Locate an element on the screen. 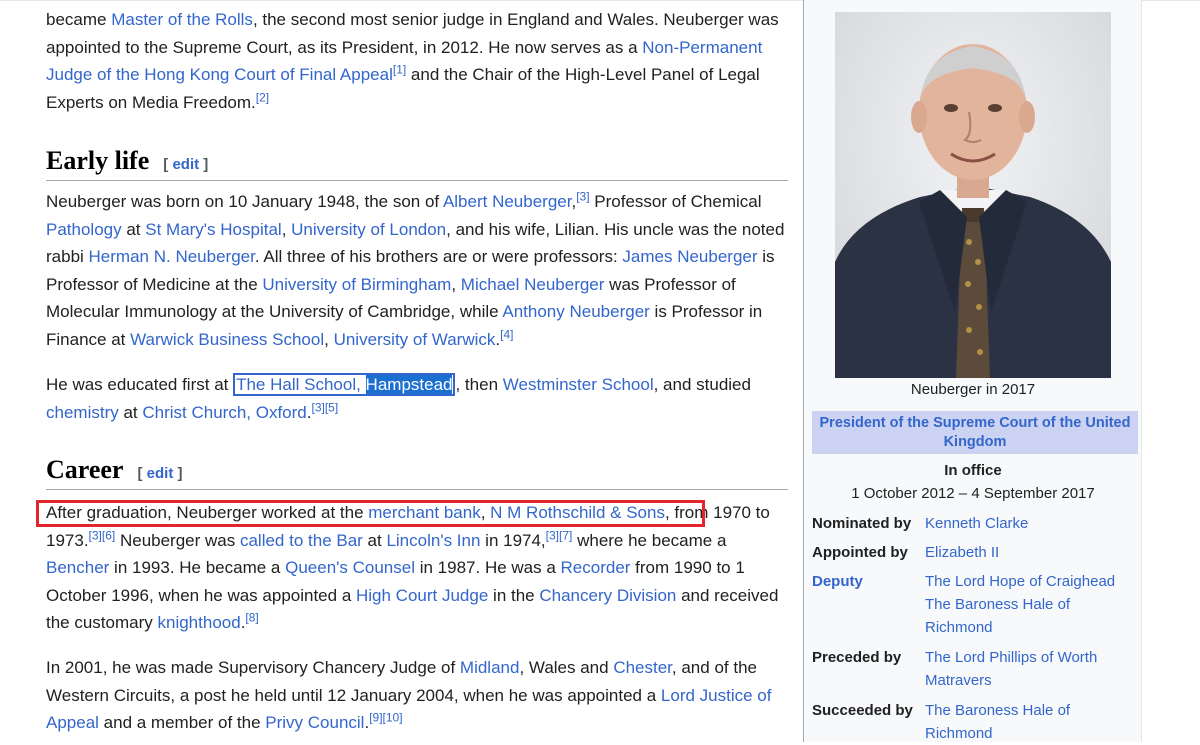 The height and width of the screenshot is (745, 1200). text: Professor of Chemical is located at coordinates (675, 201).